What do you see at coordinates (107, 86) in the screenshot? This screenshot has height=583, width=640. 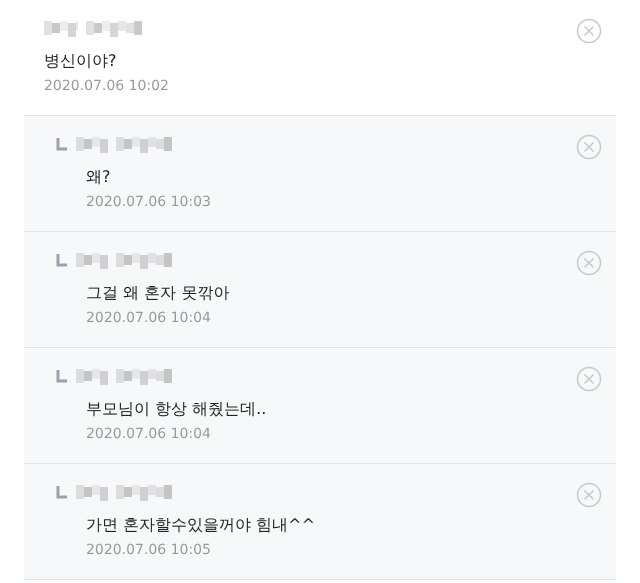 I see `comment-time: 2020.07.06 10:02` at bounding box center [107, 86].